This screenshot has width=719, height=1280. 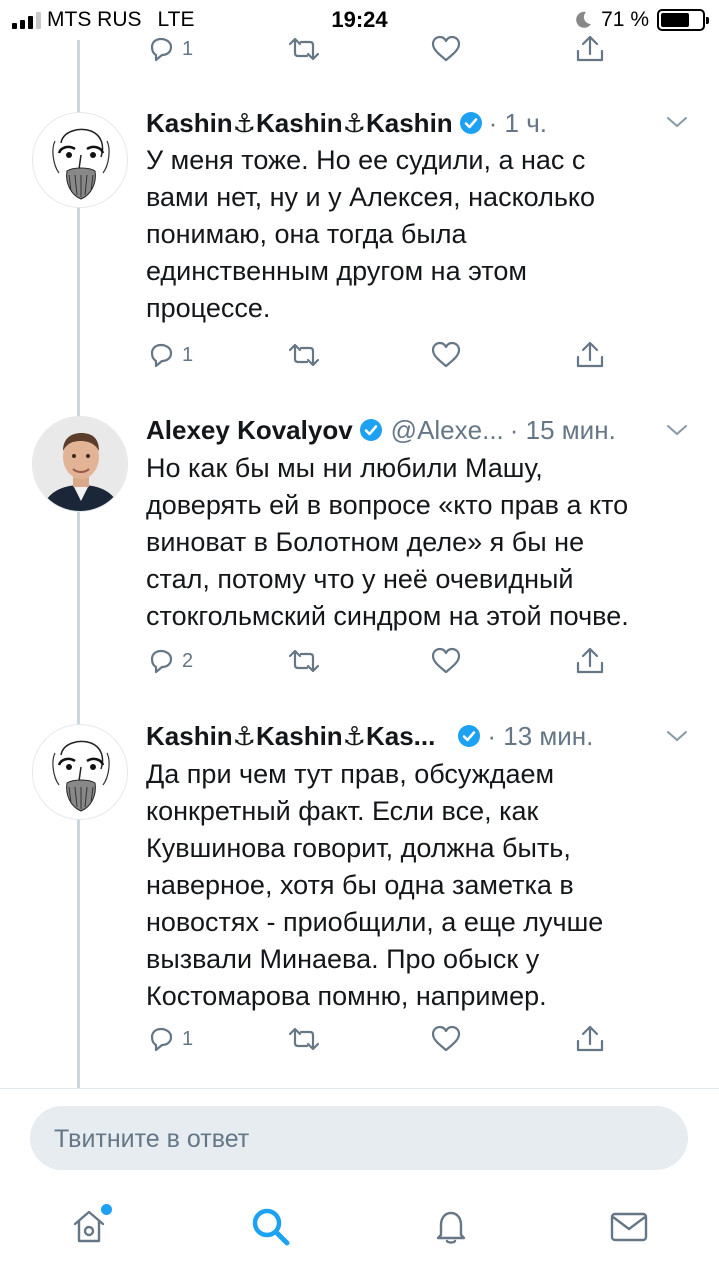 I want to click on envelope-icon, so click(x=629, y=1227).